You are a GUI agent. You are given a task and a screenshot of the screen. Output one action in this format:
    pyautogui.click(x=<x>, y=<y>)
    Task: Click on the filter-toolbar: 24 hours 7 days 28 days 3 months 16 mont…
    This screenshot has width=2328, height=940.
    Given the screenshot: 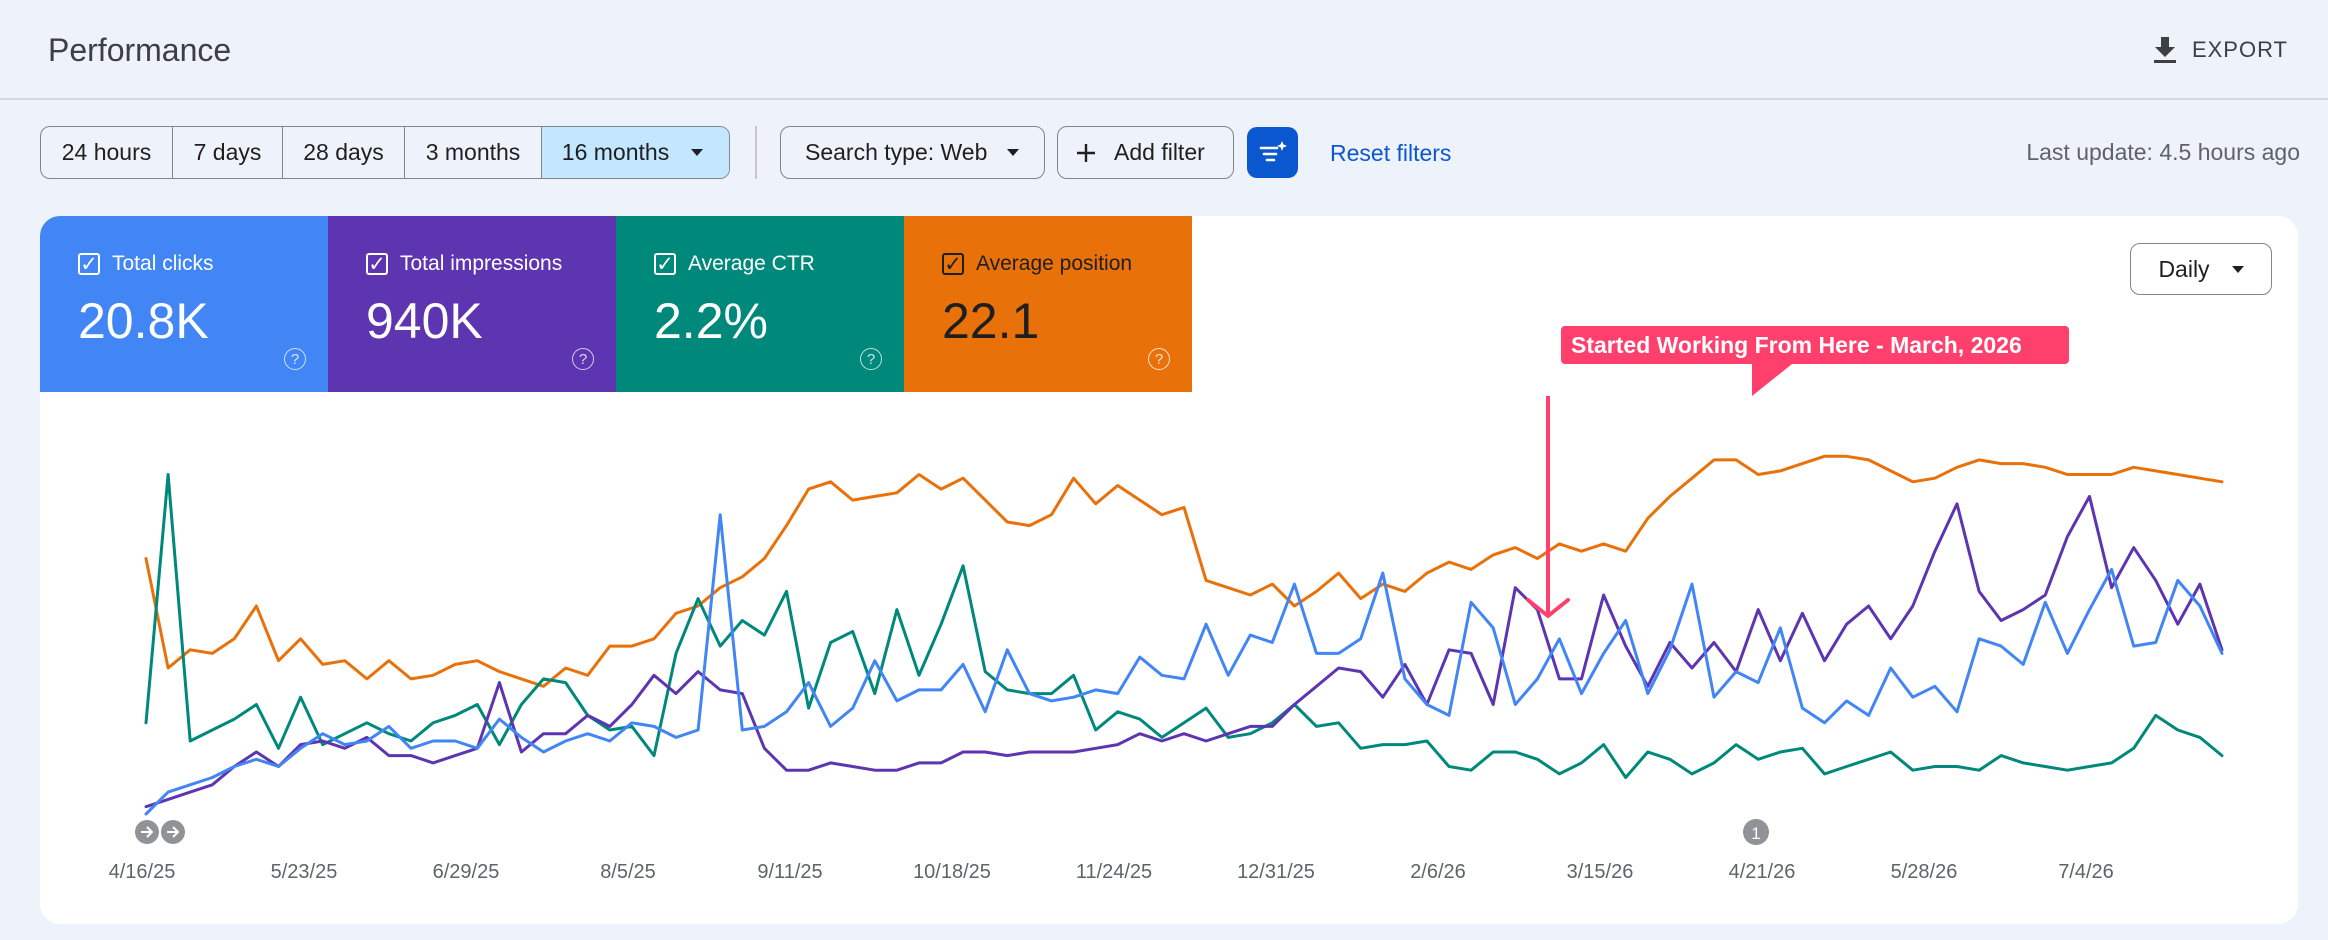 What is the action you would take?
    pyautogui.click(x=1170, y=153)
    